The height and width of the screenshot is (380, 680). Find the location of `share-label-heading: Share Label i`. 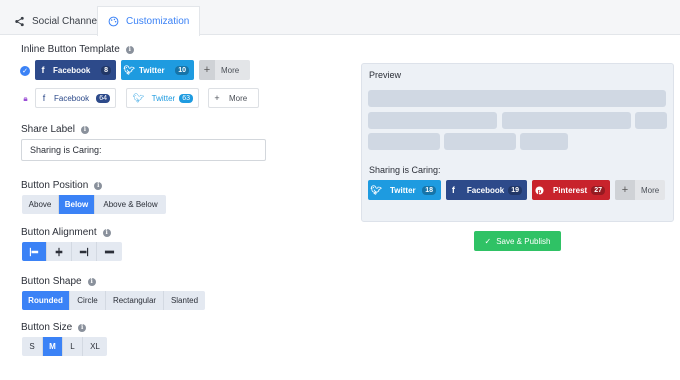

share-label-heading: Share Label i is located at coordinates (55, 129).